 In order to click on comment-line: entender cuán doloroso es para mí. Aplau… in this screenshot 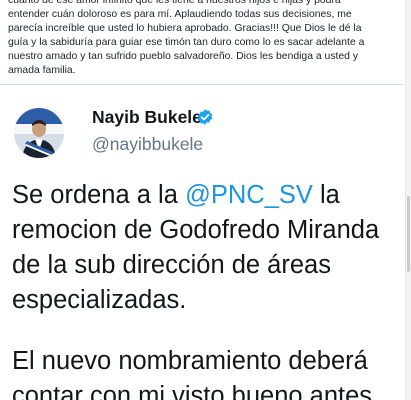, I will do `click(180, 14)`.